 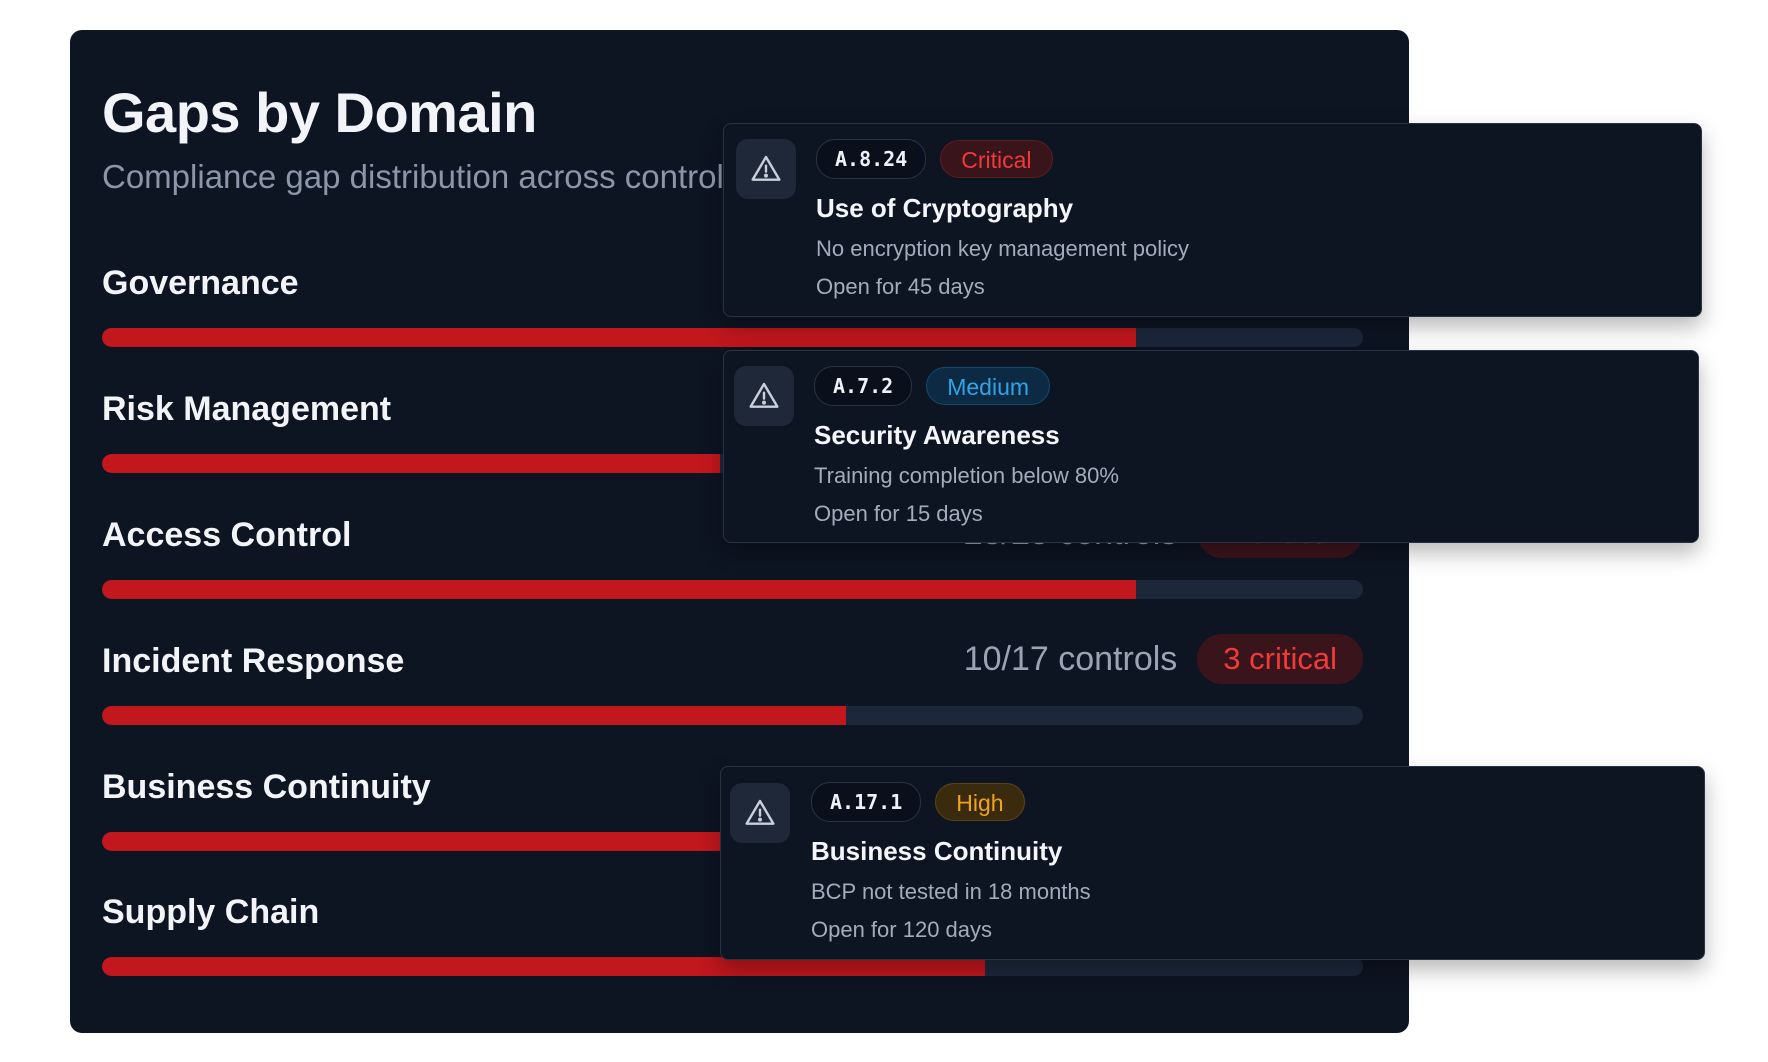 What do you see at coordinates (1280, 659) in the screenshot?
I see `critical-count-badge: 3 critical` at bounding box center [1280, 659].